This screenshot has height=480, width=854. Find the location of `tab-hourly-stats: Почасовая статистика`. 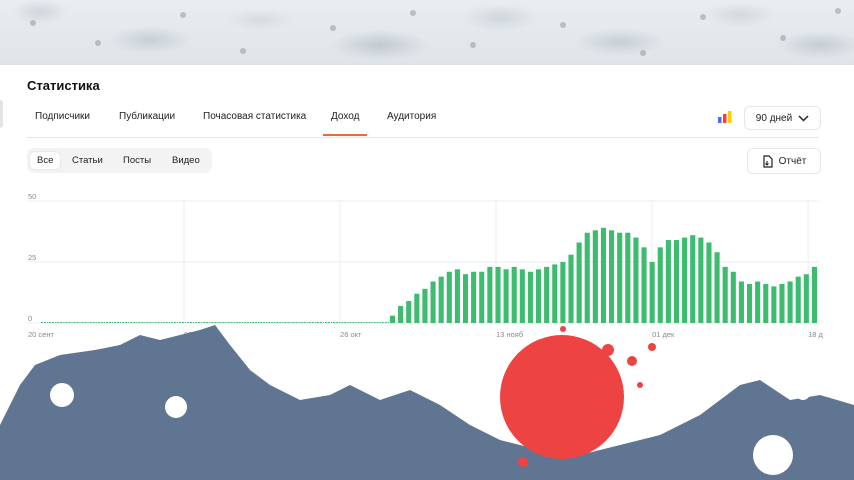

tab-hourly-stats: Почасовая статистика is located at coordinates (254, 116).